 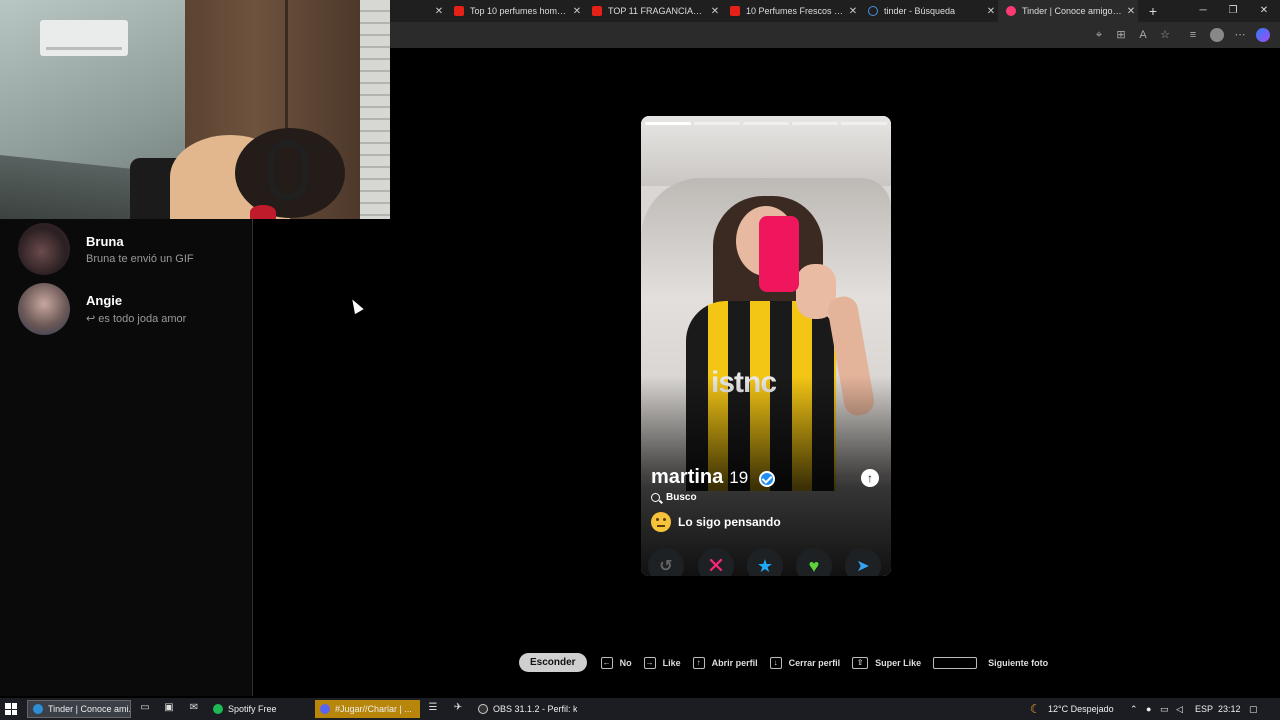 I want to click on obs-icon, so click(x=483, y=709).